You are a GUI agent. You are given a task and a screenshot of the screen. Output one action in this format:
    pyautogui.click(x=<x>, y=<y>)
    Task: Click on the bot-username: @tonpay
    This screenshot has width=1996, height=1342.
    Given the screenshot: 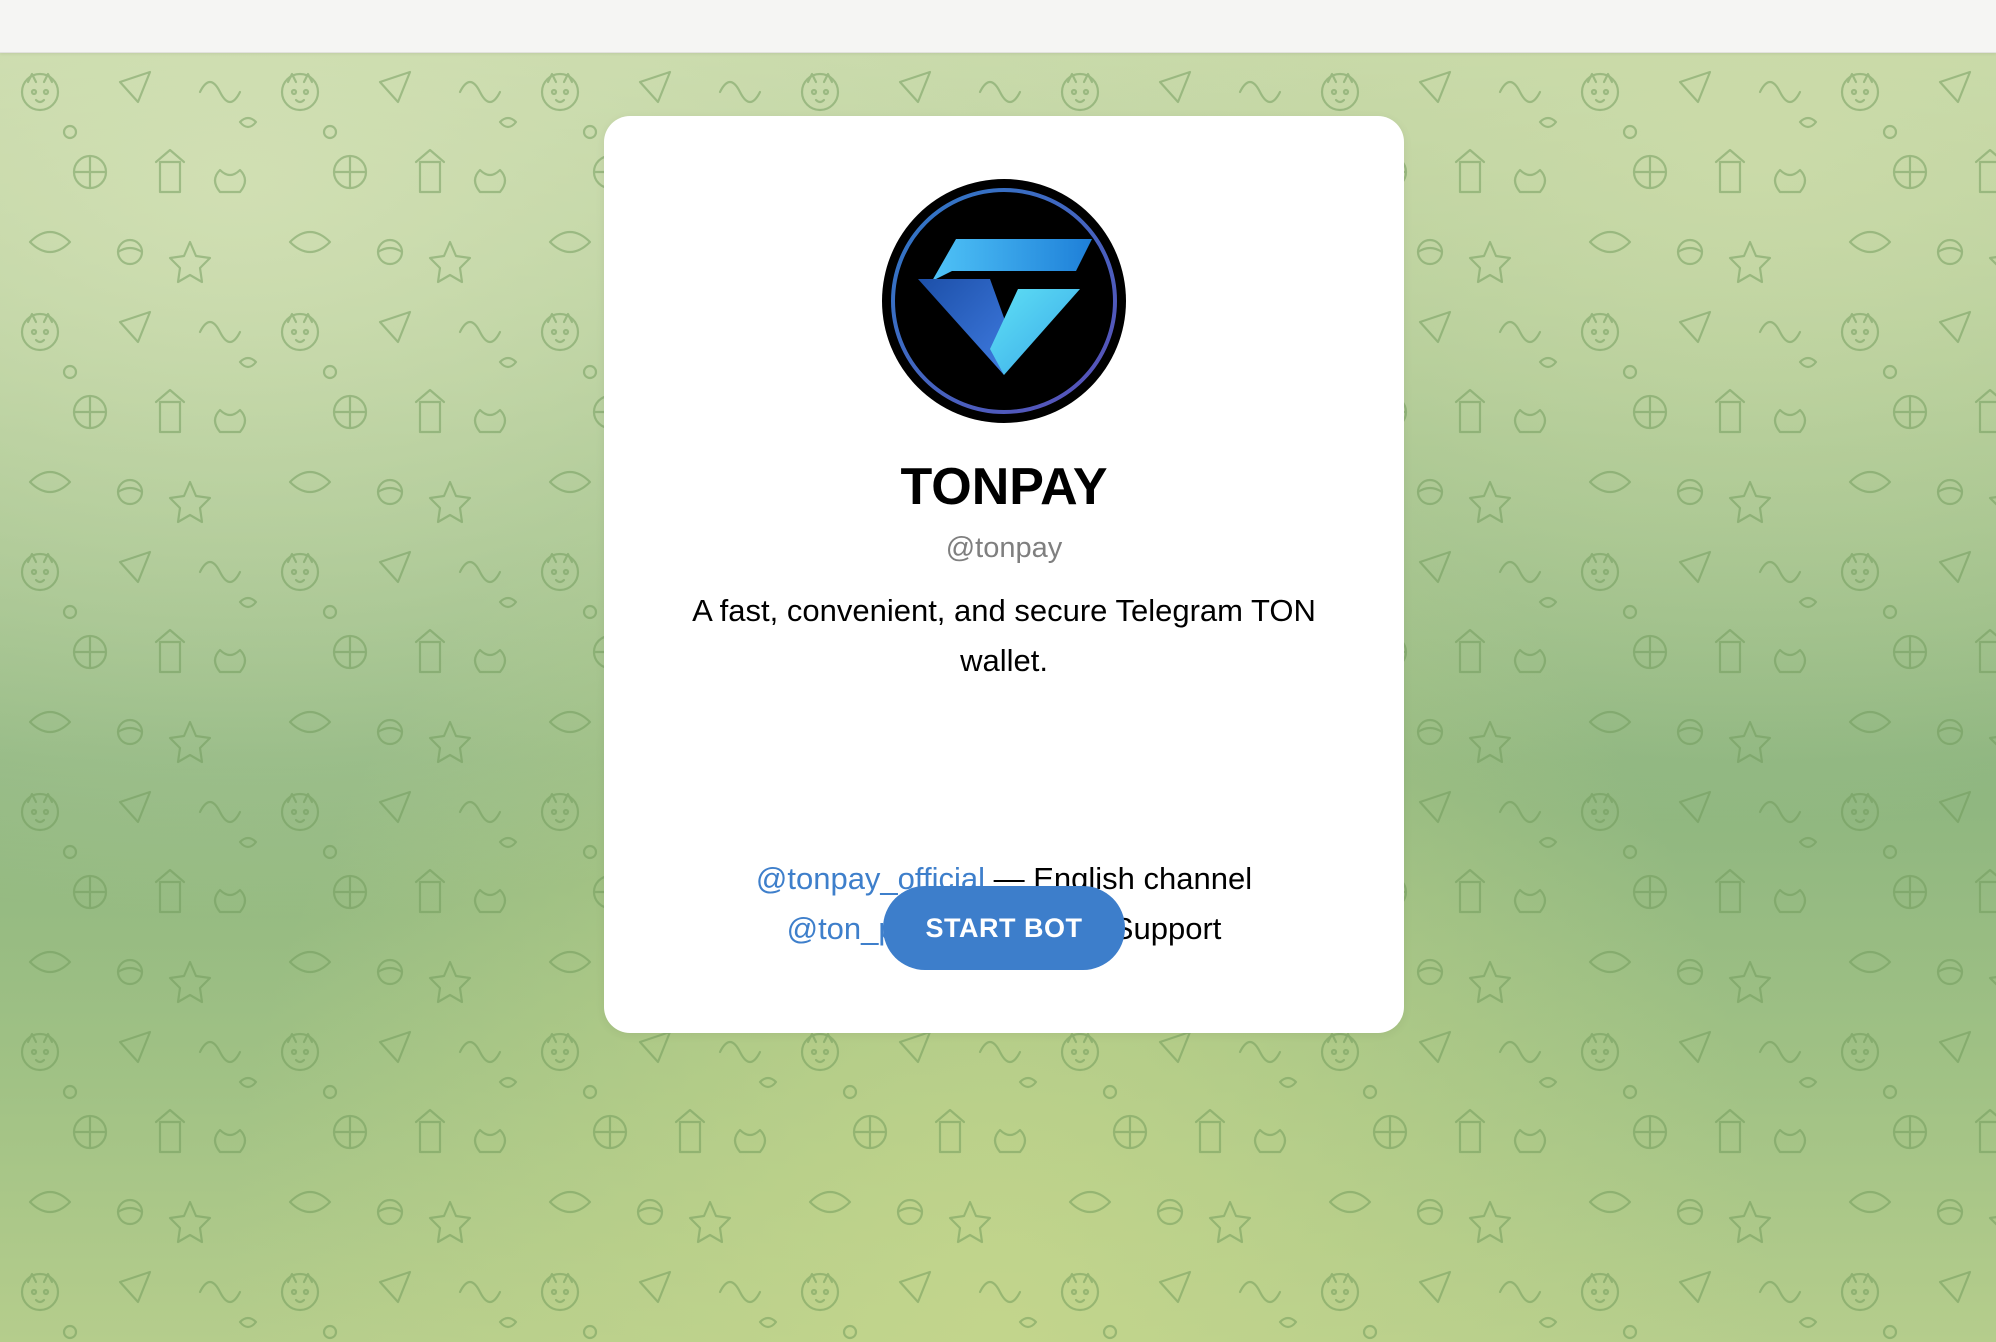 What is the action you would take?
    pyautogui.click(x=1004, y=548)
    